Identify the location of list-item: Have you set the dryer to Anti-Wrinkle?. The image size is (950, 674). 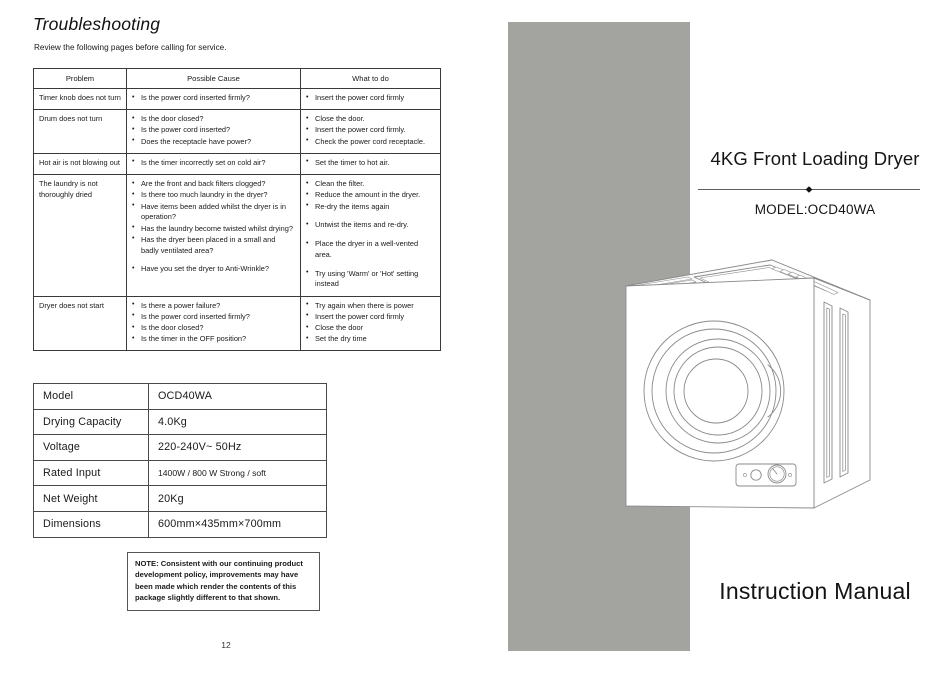
(213, 269).